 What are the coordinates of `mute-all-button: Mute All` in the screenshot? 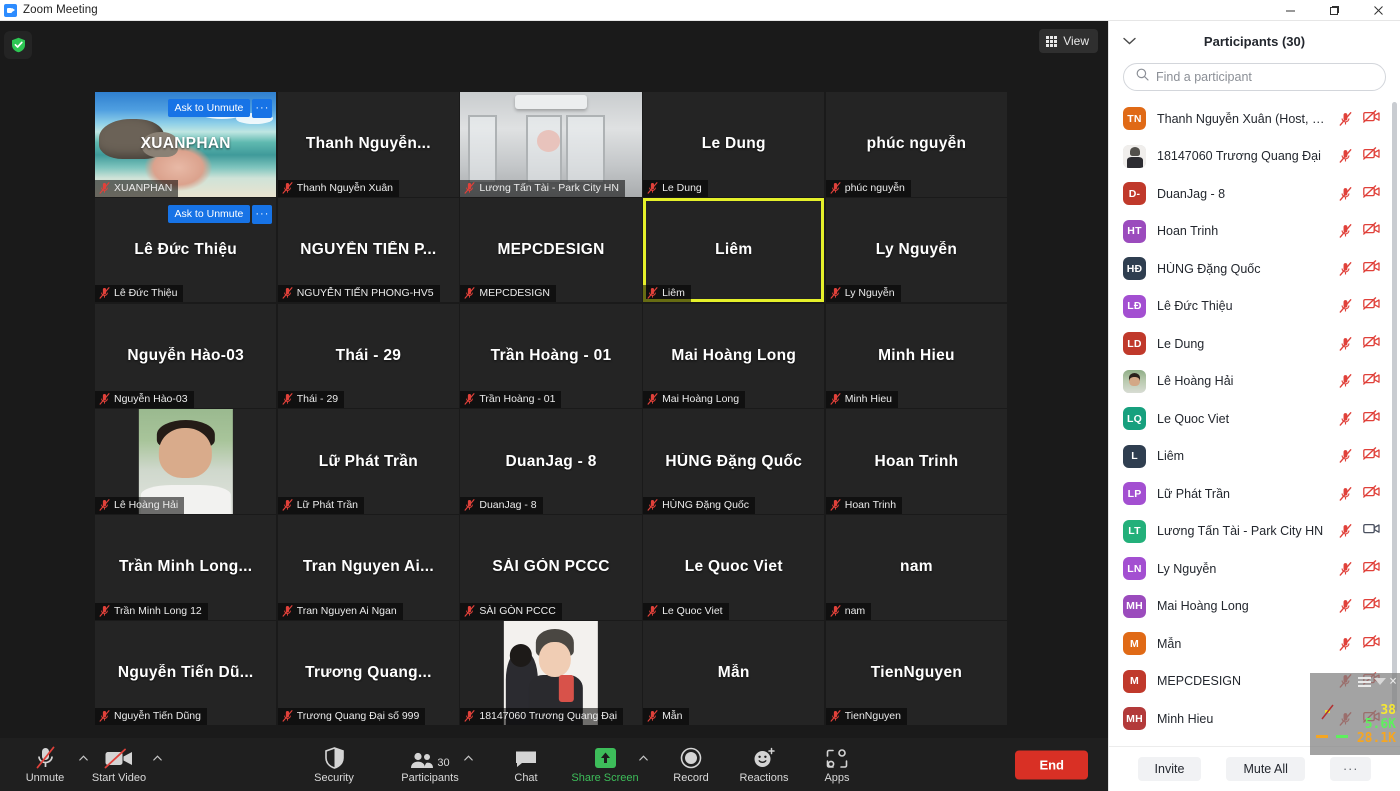 It's located at (1265, 769).